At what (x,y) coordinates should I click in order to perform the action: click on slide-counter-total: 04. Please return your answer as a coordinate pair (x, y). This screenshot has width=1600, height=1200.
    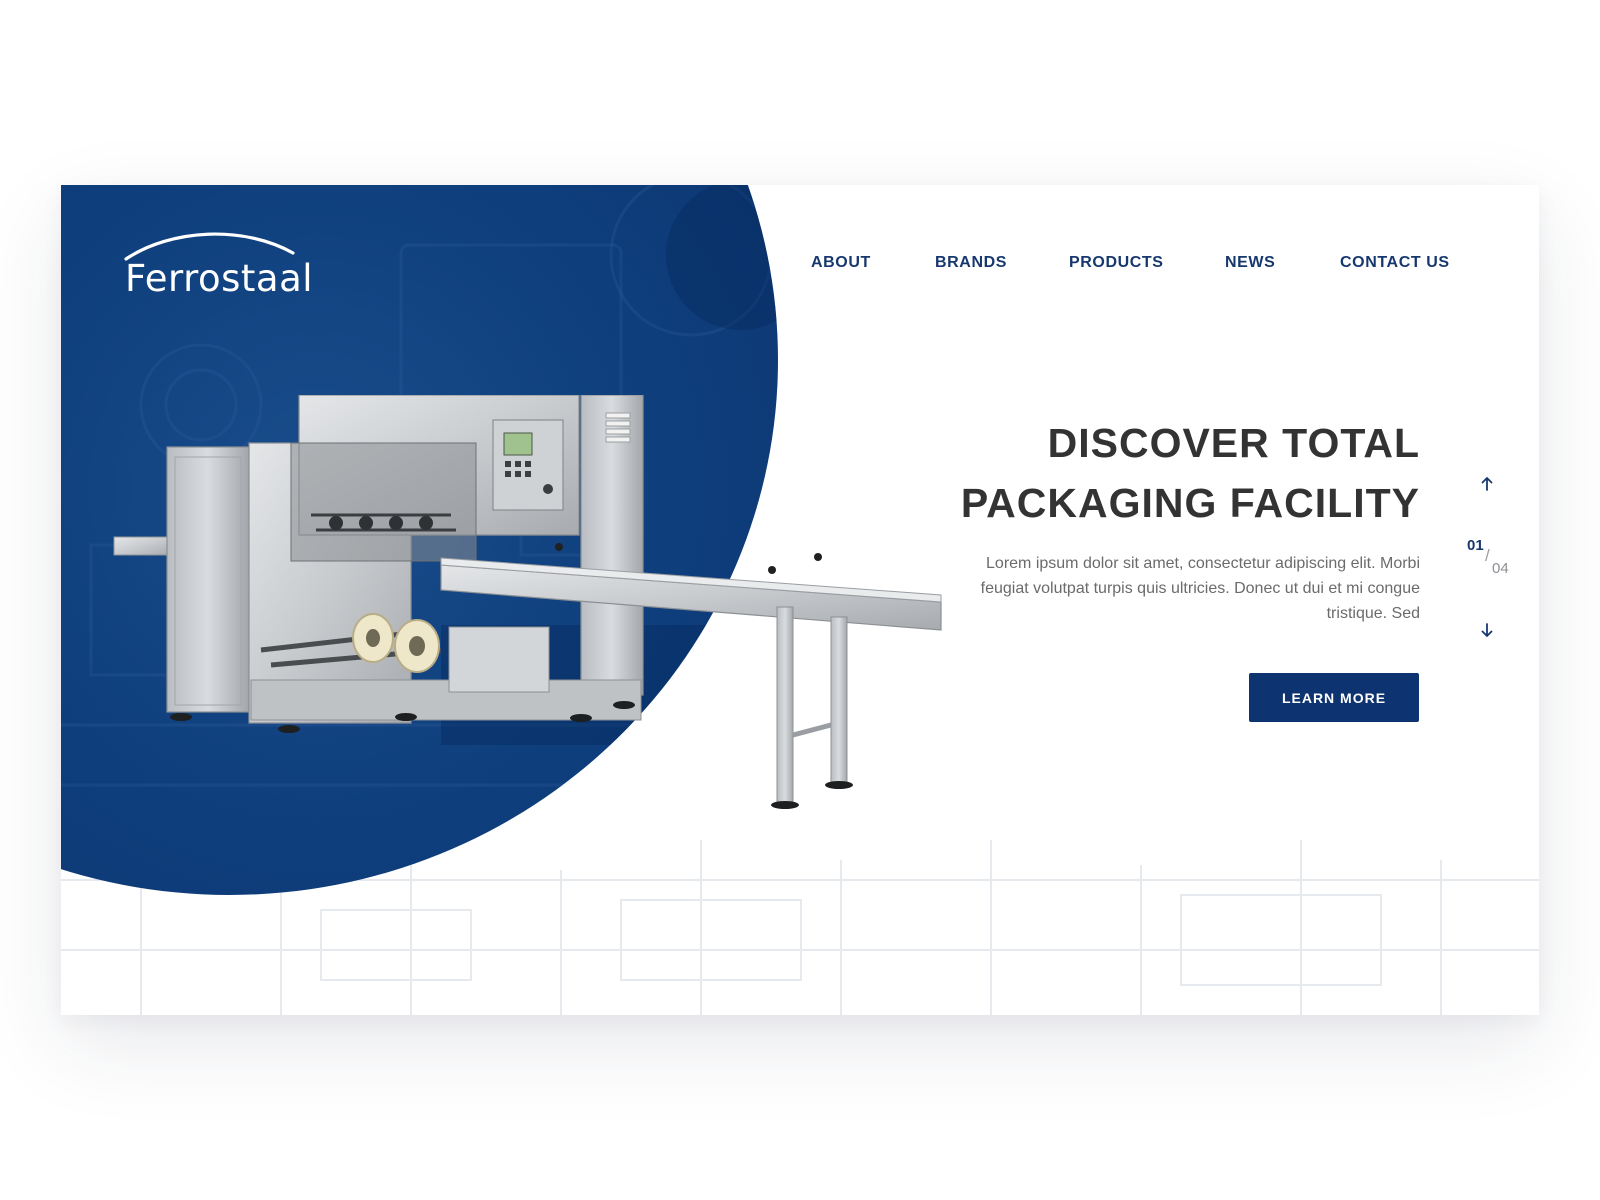
    Looking at the image, I should click on (1500, 568).